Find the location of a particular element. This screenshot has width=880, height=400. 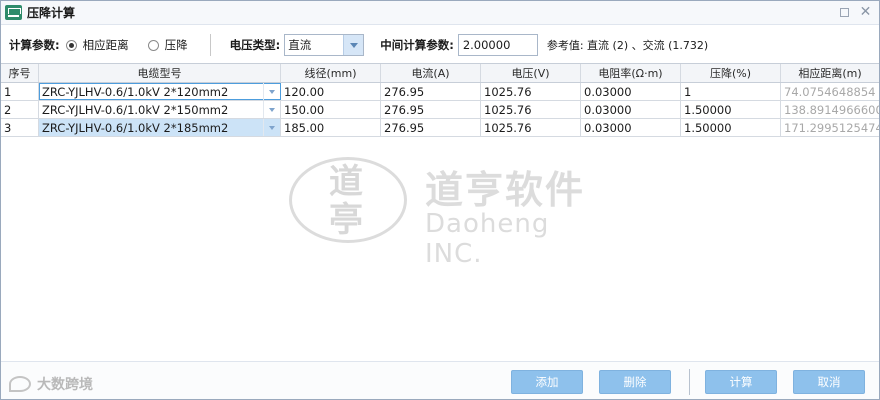

button-divider is located at coordinates (689, 382).